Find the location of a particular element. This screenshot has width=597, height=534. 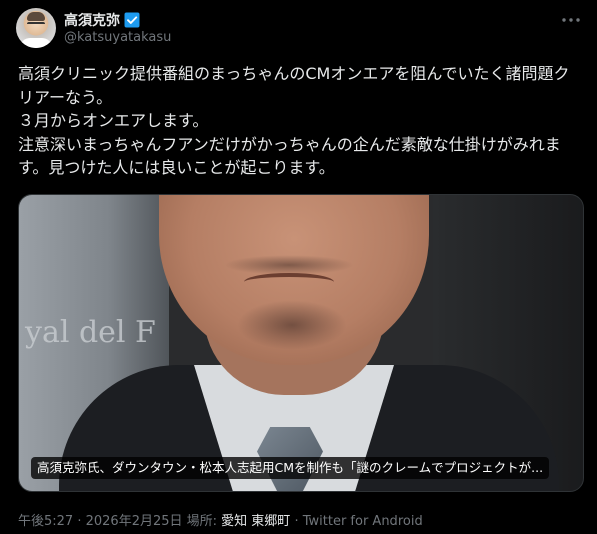

photo-mustache is located at coordinates (289, 265).